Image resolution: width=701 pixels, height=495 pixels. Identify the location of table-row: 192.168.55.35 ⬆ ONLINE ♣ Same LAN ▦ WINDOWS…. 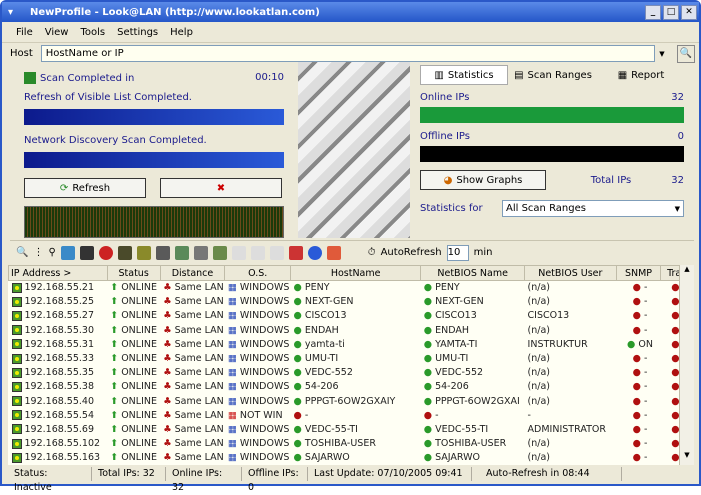
(351, 373).